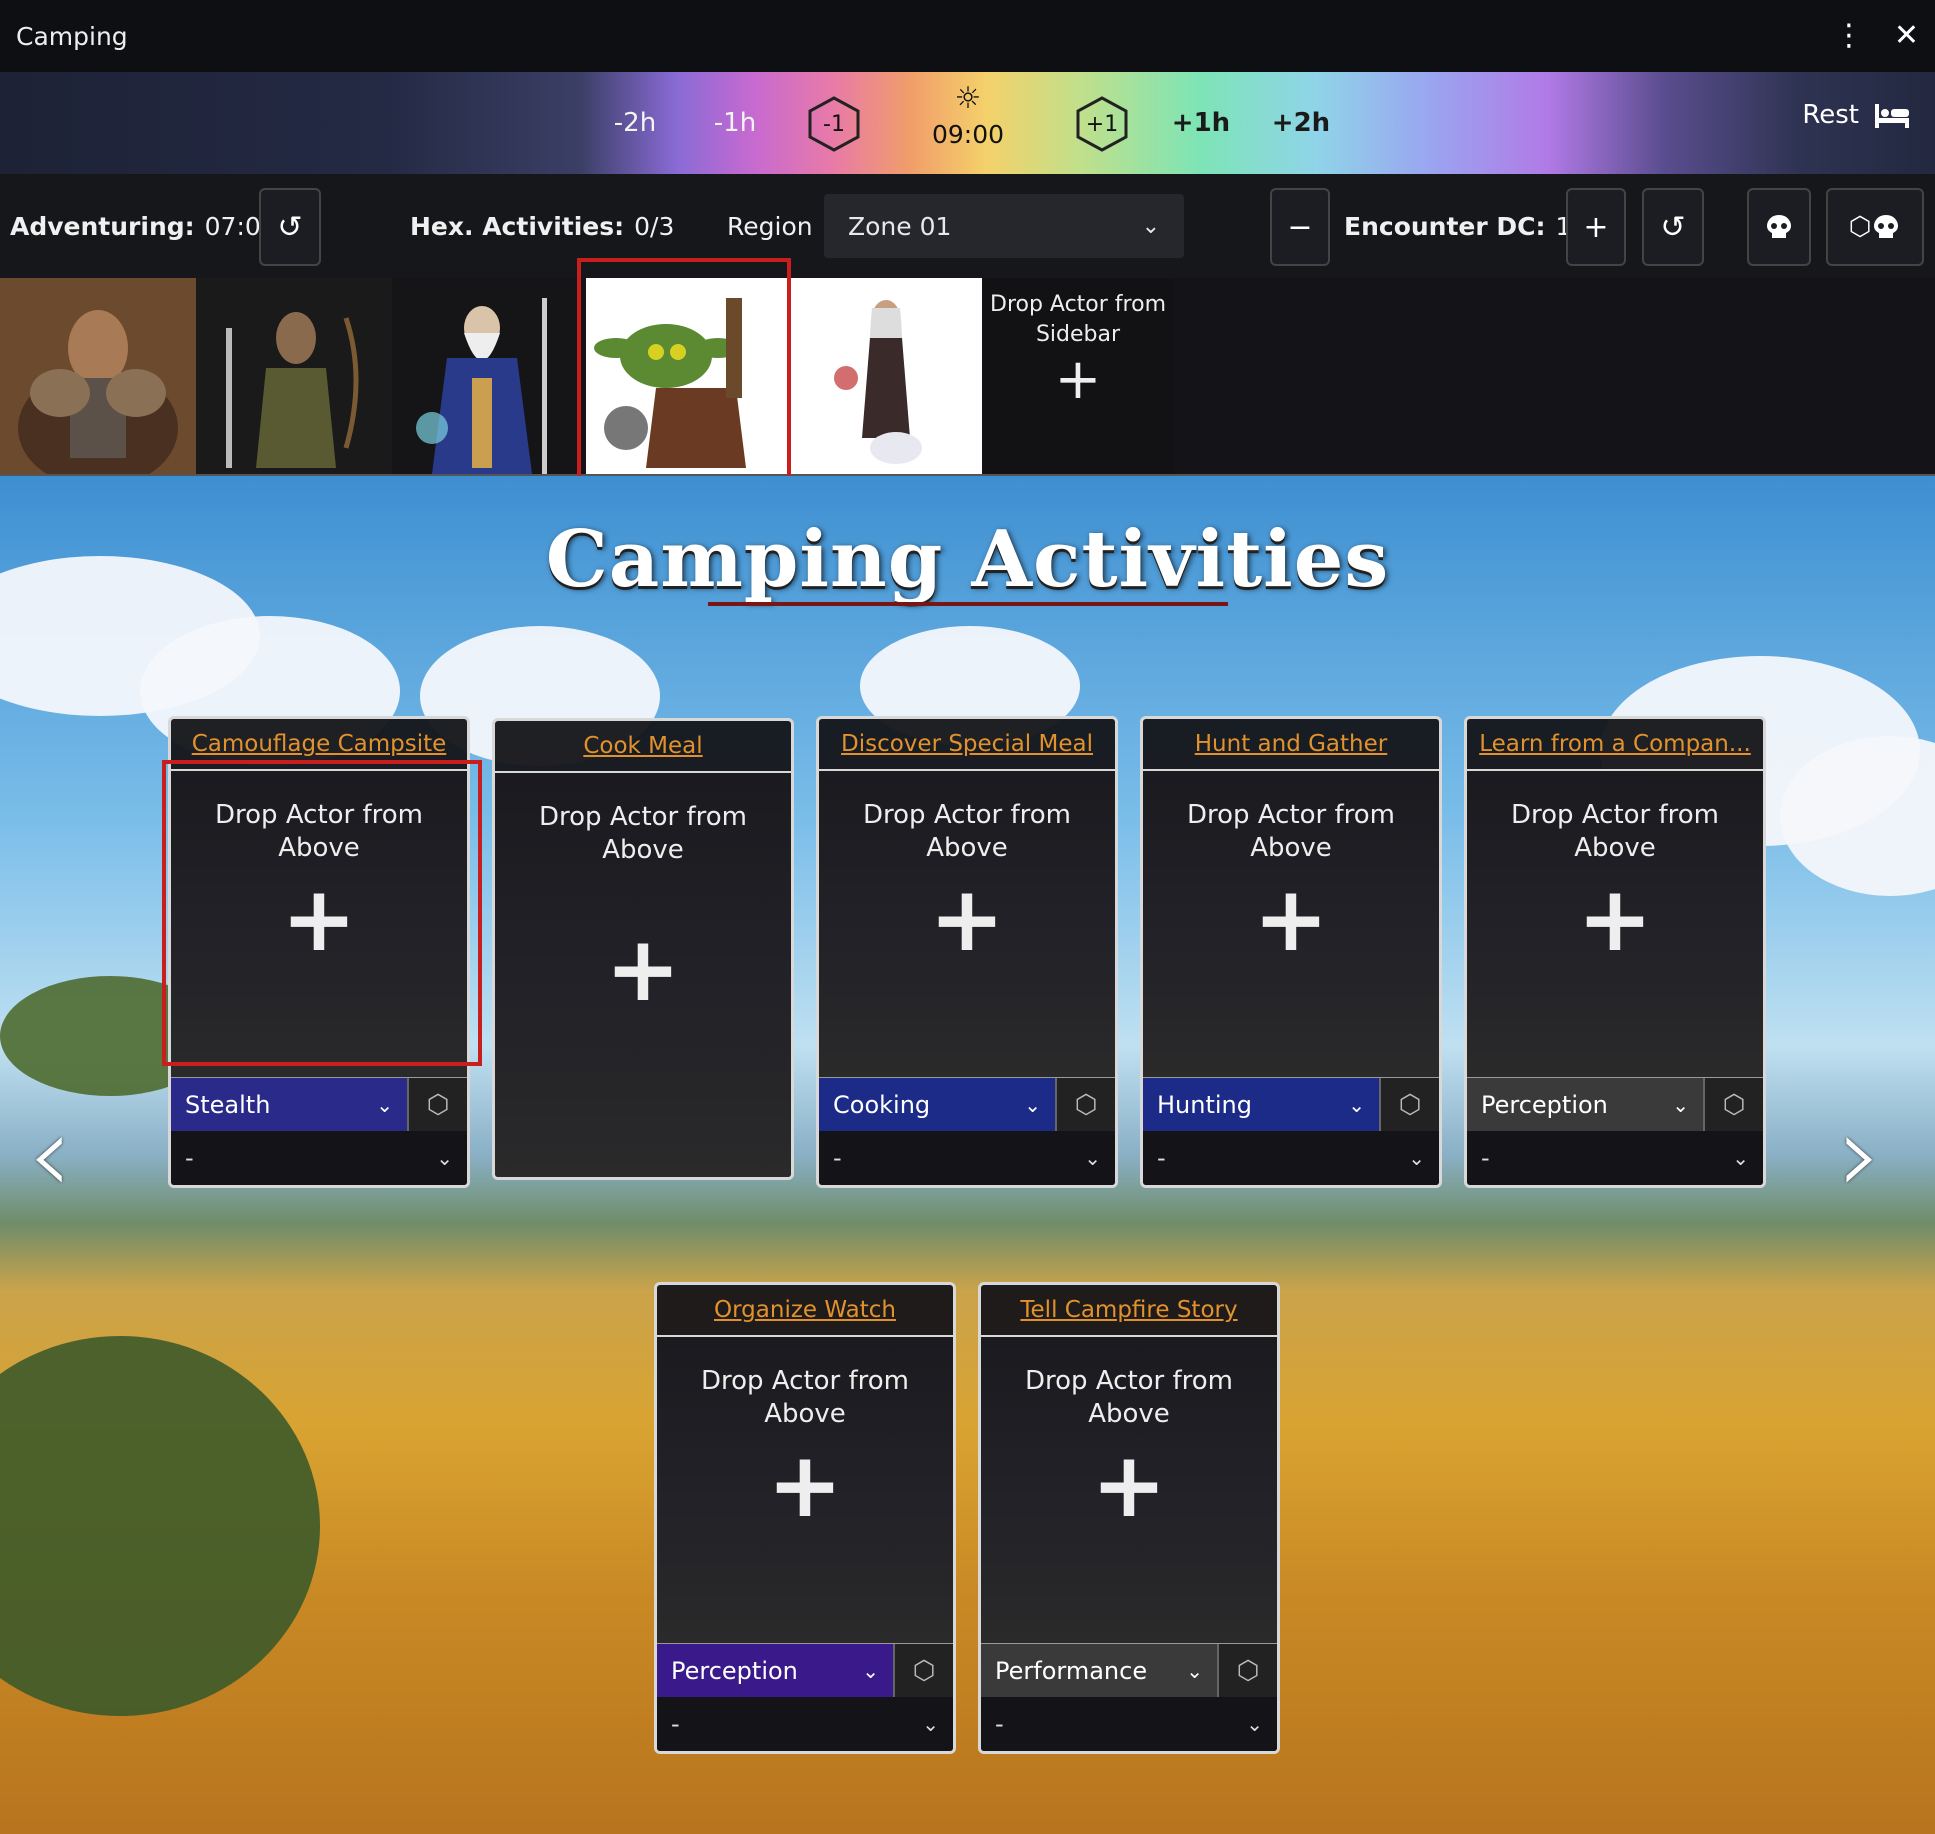  Describe the element at coordinates (294, 376) in the screenshot. I see `actor-portrait-ranger` at that location.